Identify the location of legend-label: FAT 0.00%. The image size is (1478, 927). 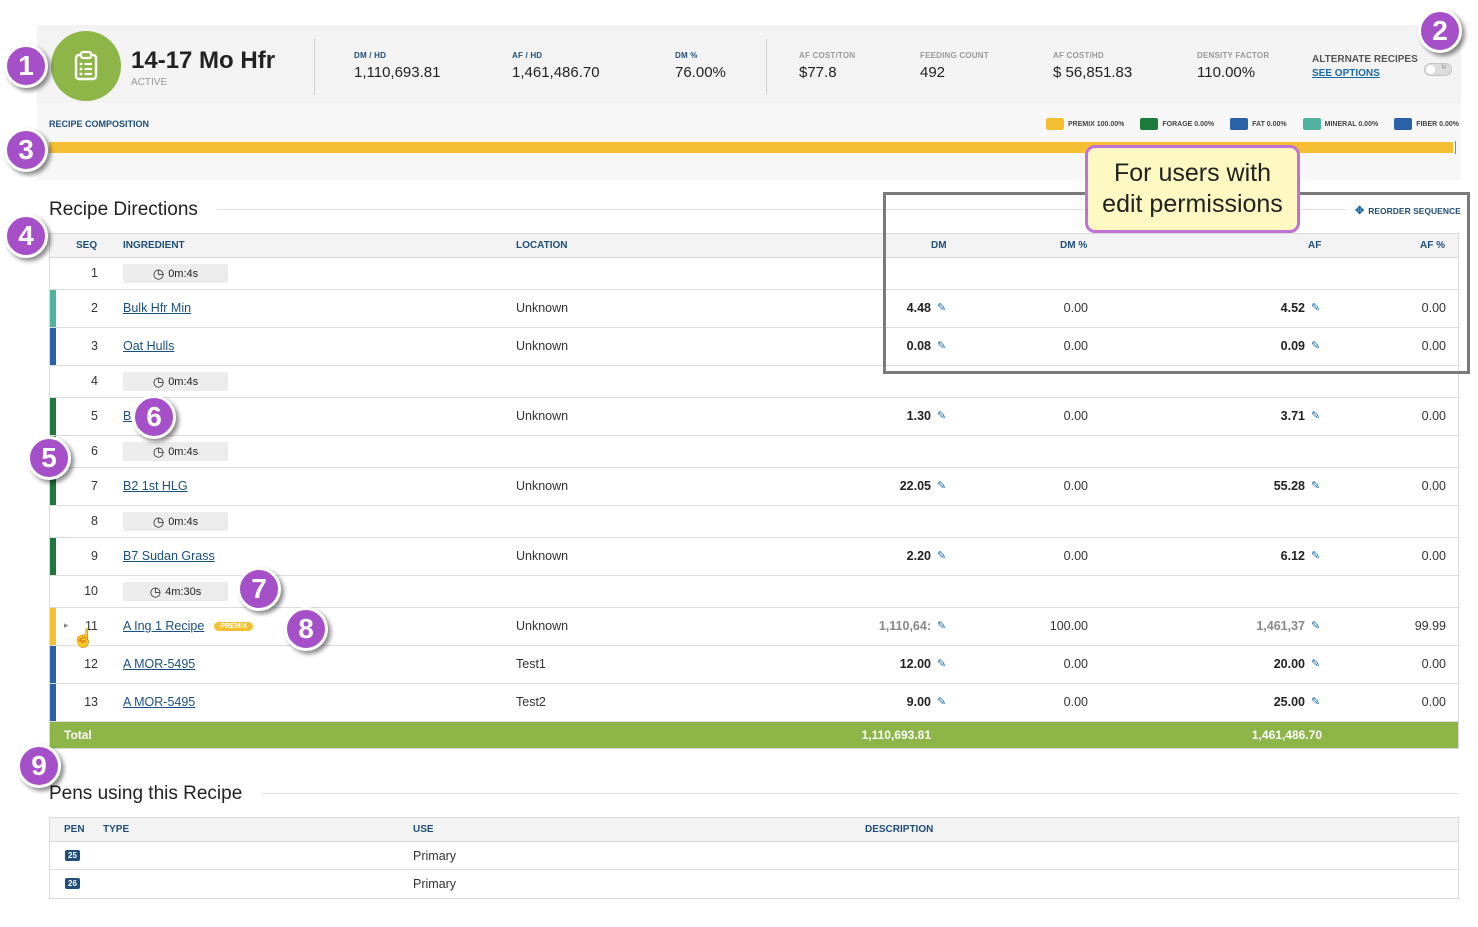
(1269, 124).